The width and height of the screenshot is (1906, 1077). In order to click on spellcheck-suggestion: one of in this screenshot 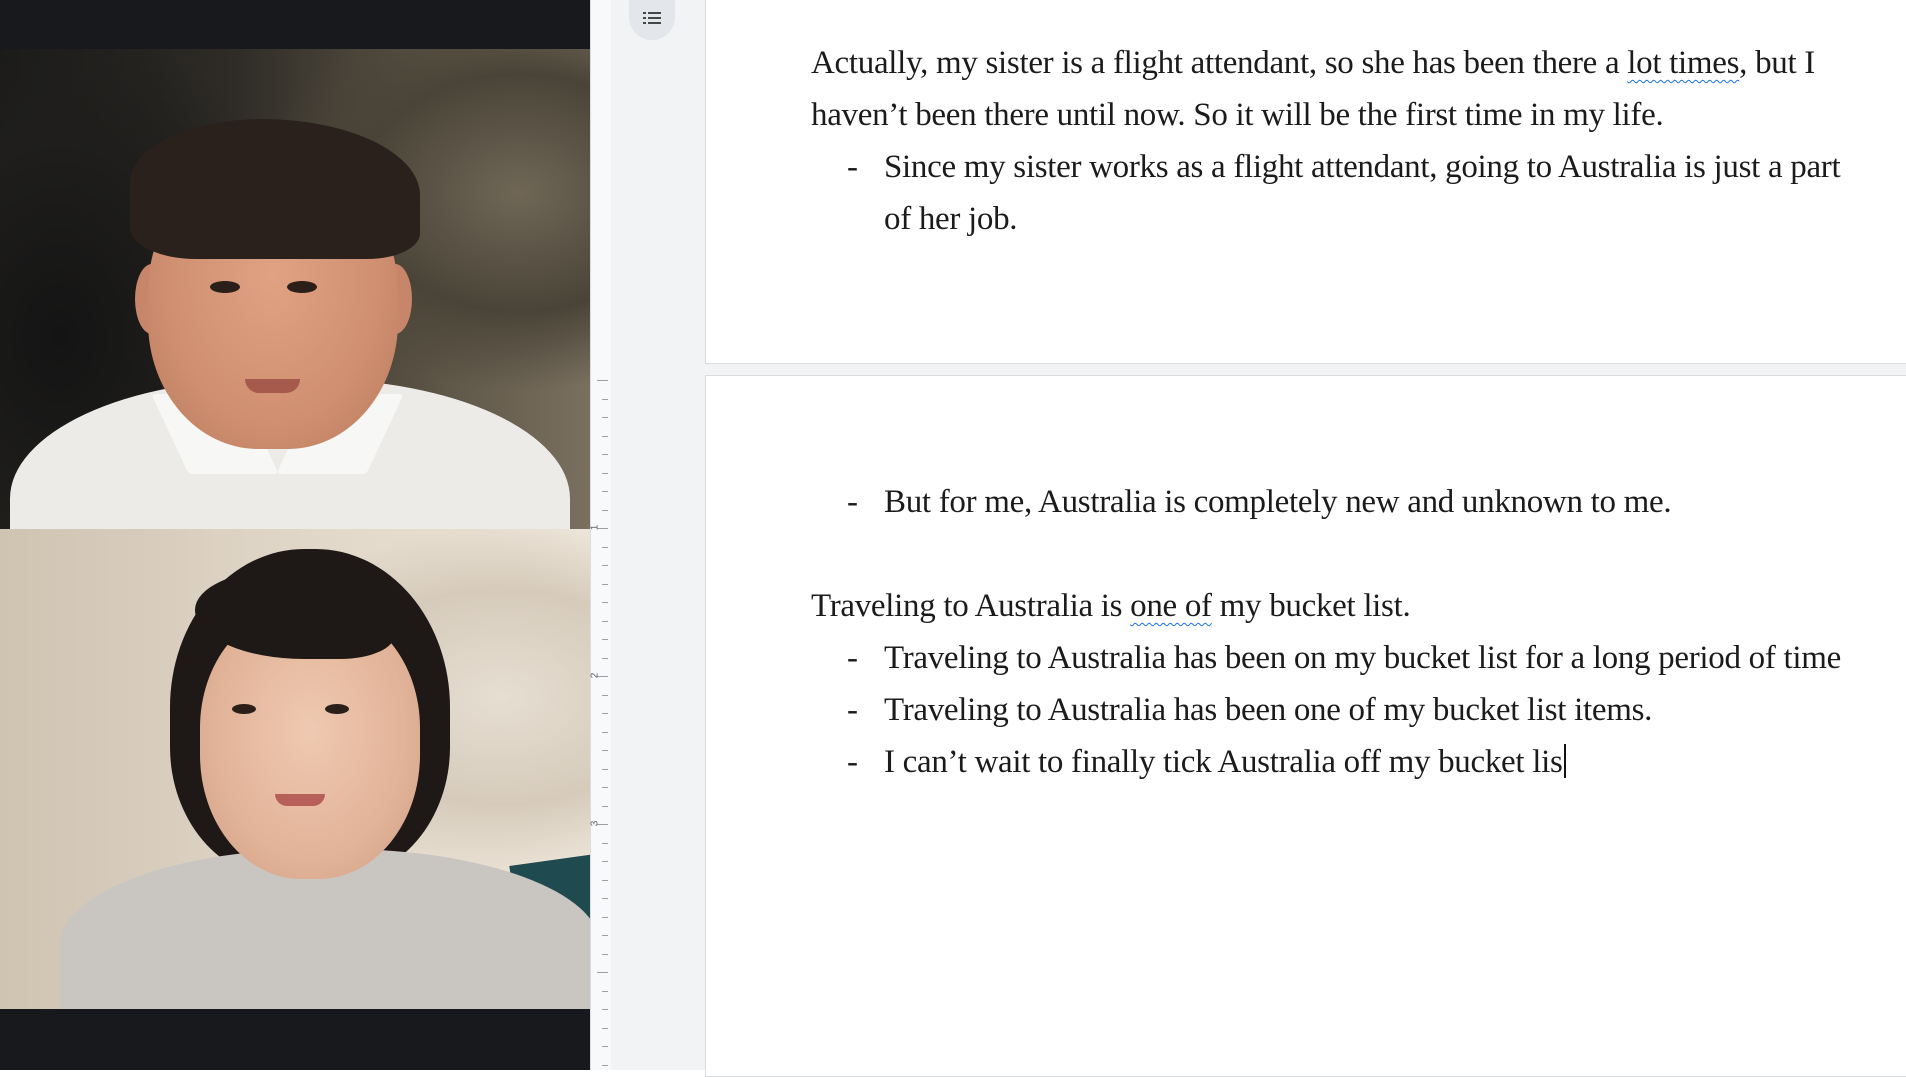, I will do `click(1171, 606)`.